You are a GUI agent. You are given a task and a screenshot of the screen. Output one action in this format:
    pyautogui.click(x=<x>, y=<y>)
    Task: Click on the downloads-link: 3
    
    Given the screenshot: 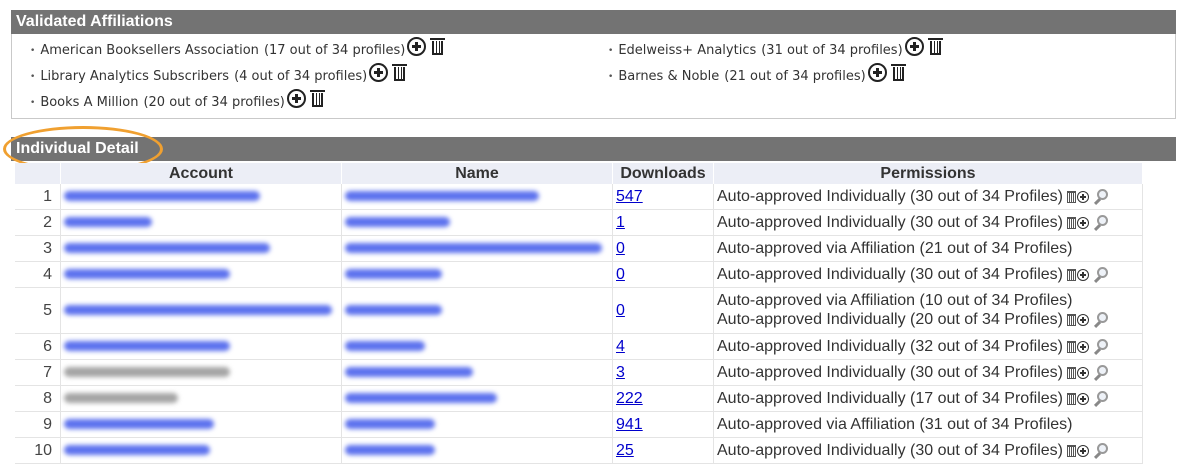 What is the action you would take?
    pyautogui.click(x=620, y=372)
    